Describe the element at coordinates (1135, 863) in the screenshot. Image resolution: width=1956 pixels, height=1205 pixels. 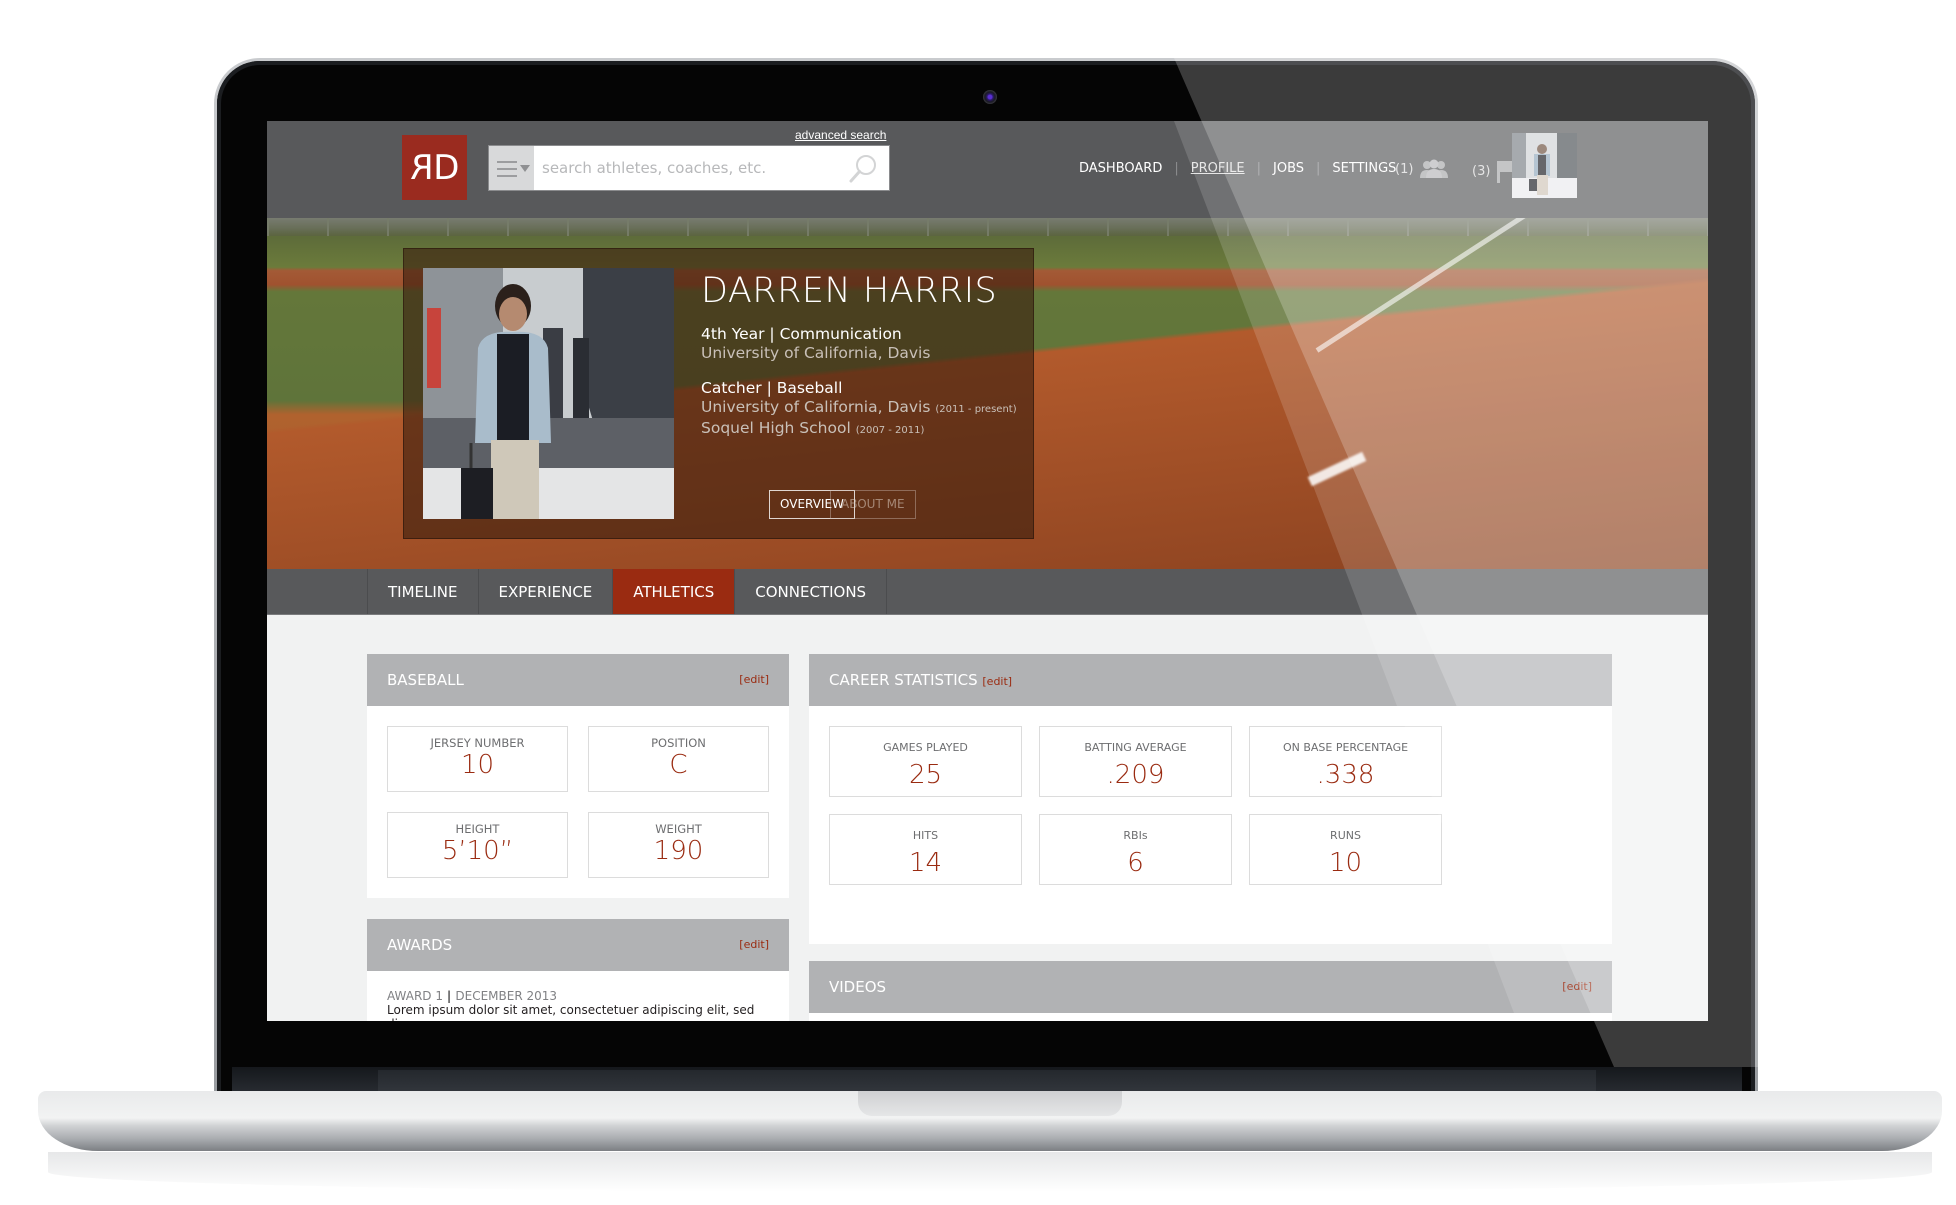
I see `stat-value: 6` at that location.